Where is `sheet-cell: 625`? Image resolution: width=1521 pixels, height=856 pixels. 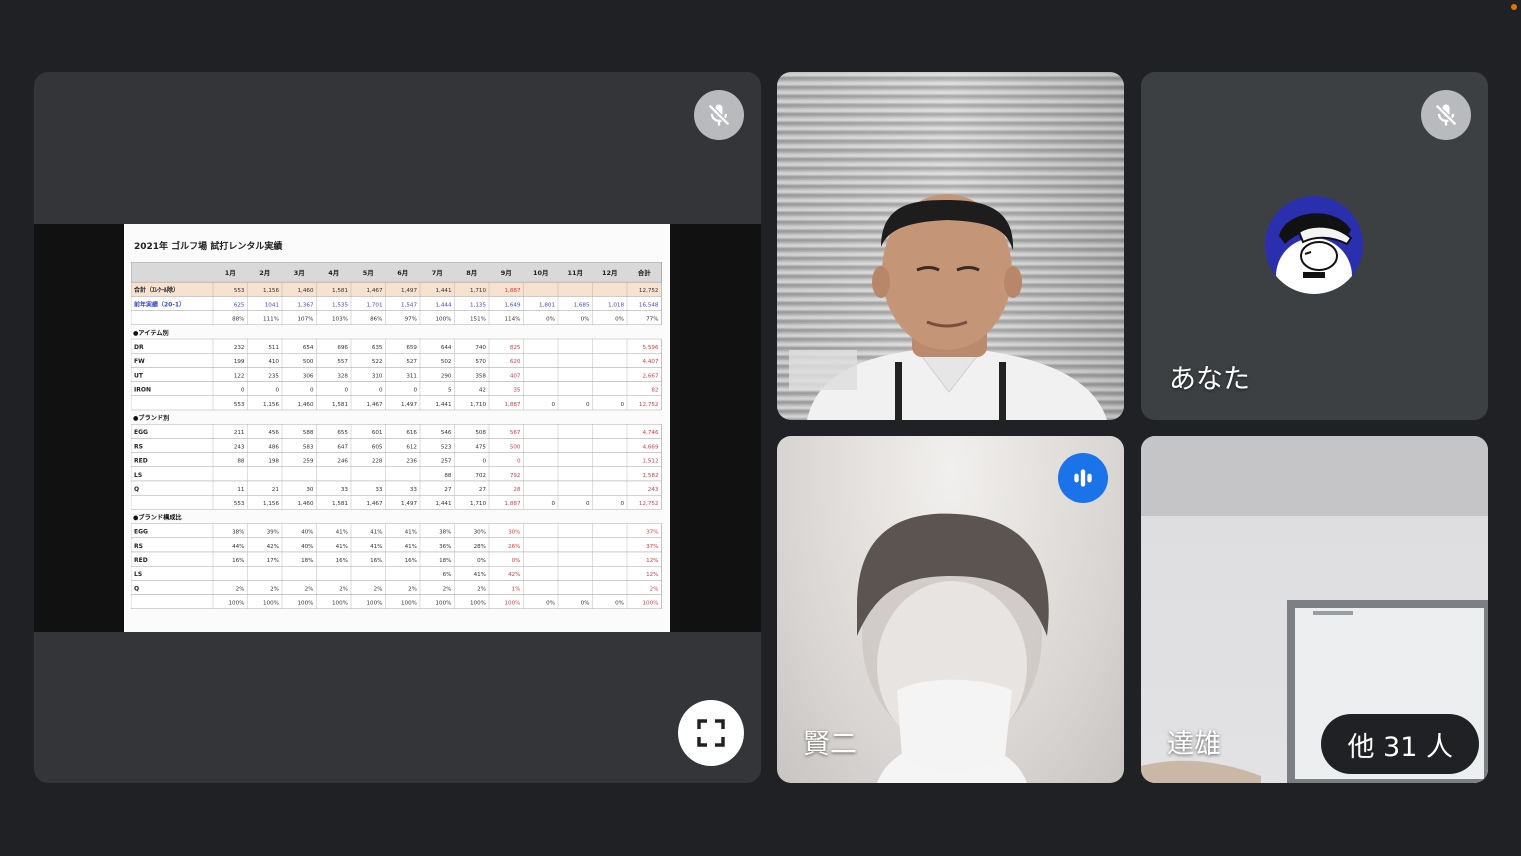
sheet-cell: 625 is located at coordinates (239, 305).